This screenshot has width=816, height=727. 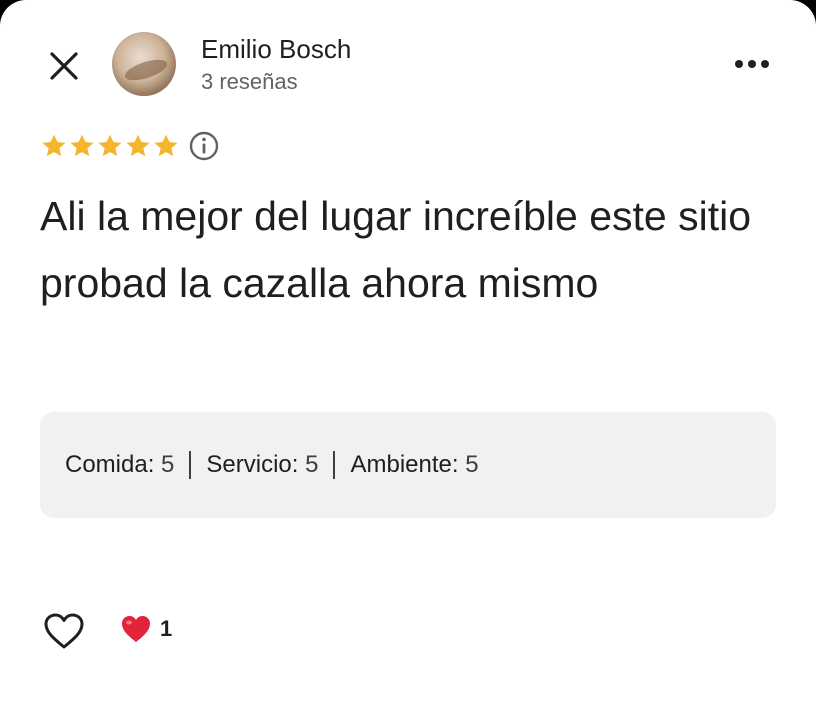 What do you see at coordinates (249, 81) in the screenshot?
I see `user-review-count: 3 reseñas` at bounding box center [249, 81].